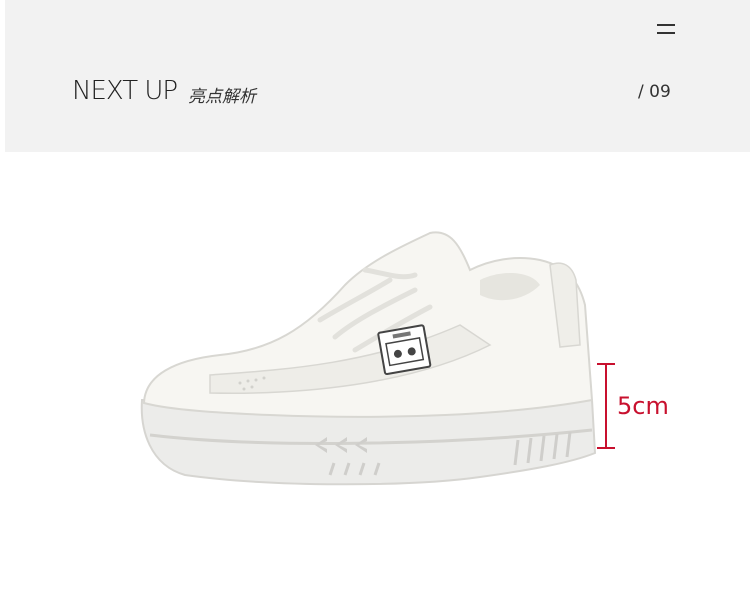 This screenshot has height=601, width=750. What do you see at coordinates (222, 97) in the screenshot?
I see `page-subtitle: 亮点解析` at bounding box center [222, 97].